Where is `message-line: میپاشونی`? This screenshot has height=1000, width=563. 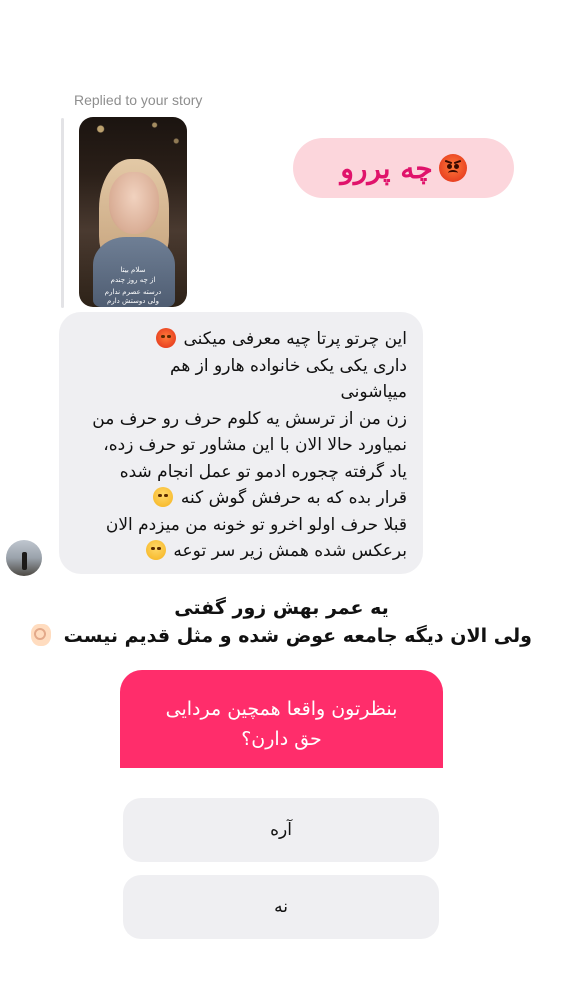
message-line: میپاشونی is located at coordinates (373, 392).